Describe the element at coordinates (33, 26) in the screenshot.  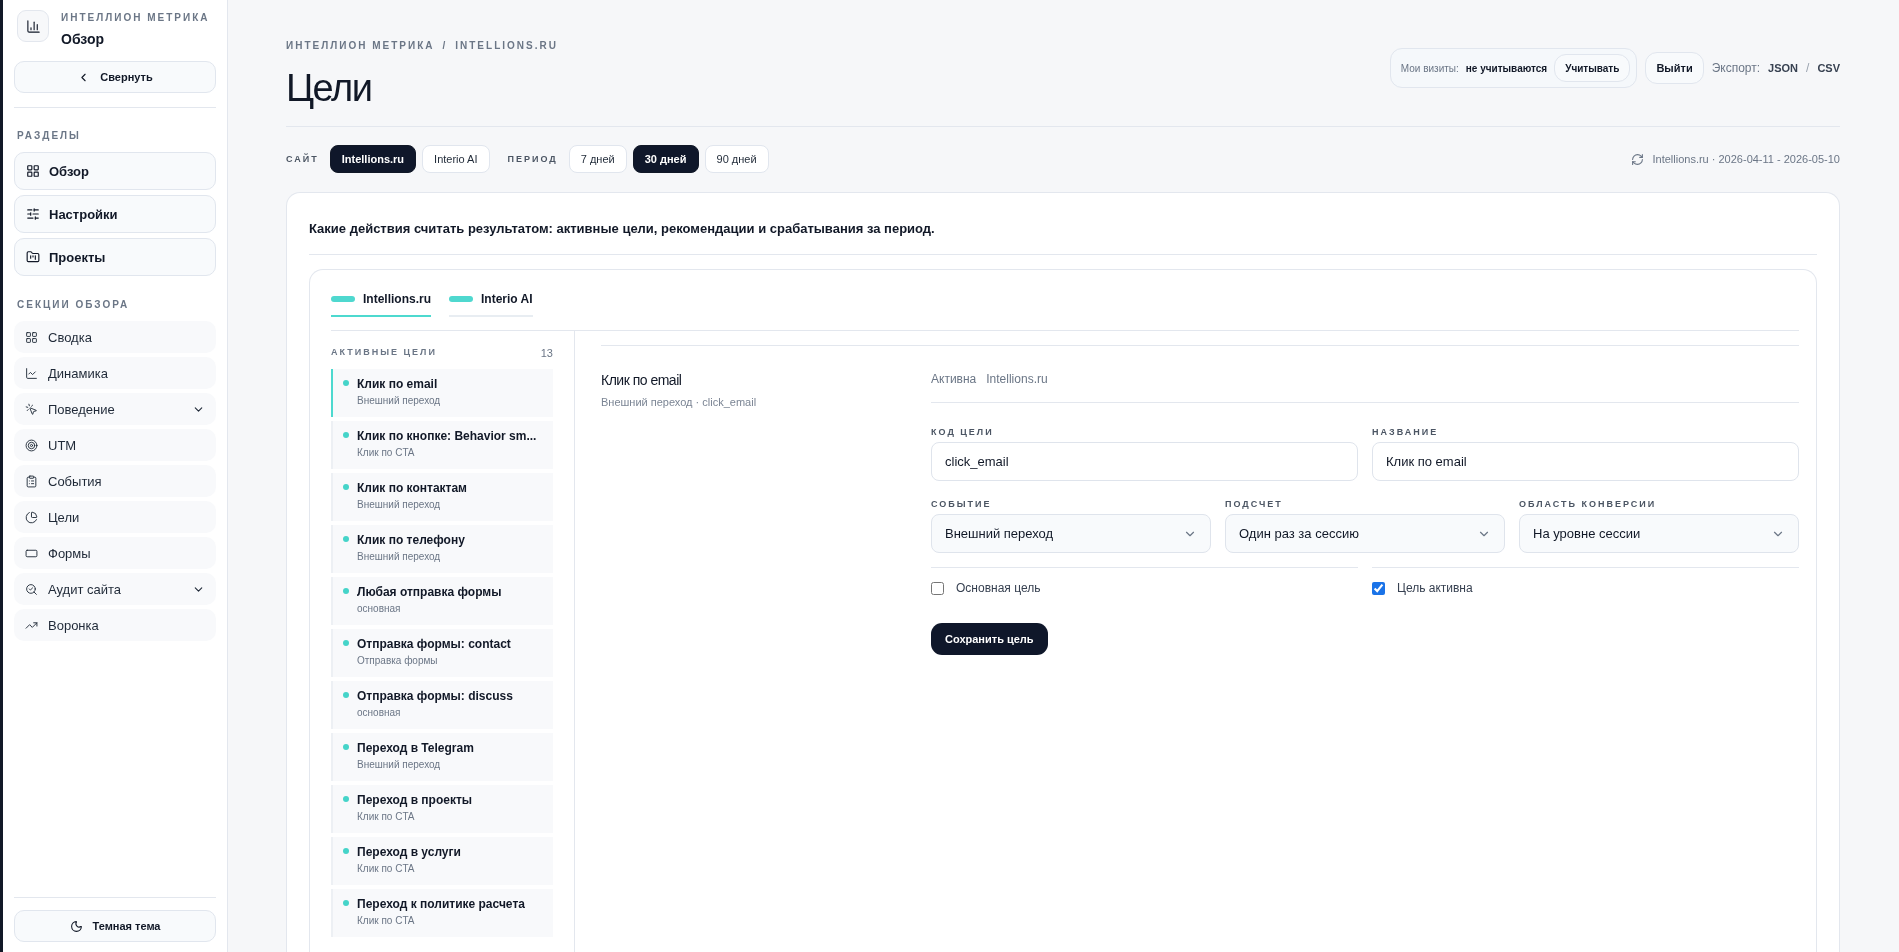
I see `logo-icon` at that location.